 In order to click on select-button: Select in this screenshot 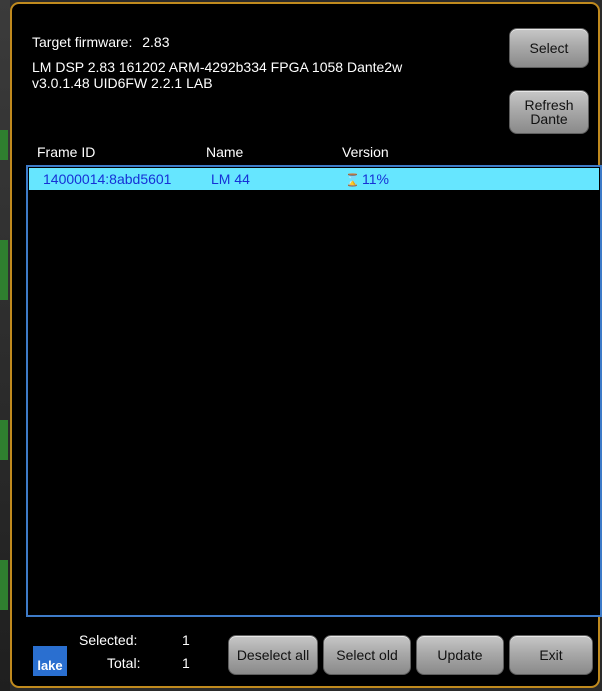, I will do `click(549, 48)`.